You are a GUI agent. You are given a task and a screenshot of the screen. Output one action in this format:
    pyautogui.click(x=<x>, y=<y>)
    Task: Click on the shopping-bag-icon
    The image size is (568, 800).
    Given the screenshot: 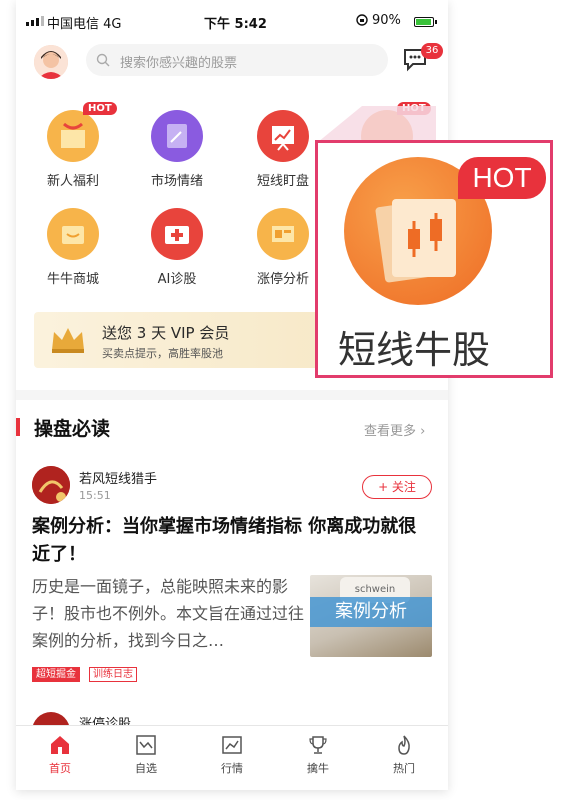 What is the action you would take?
    pyautogui.click(x=73, y=234)
    